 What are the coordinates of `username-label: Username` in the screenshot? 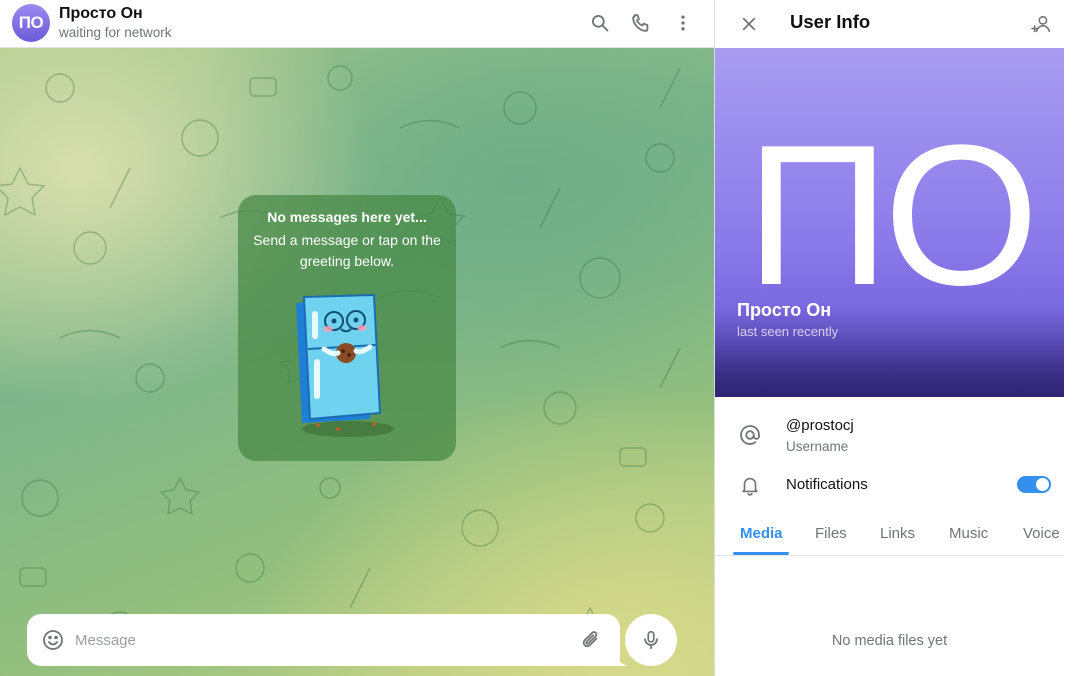 It's located at (817, 446).